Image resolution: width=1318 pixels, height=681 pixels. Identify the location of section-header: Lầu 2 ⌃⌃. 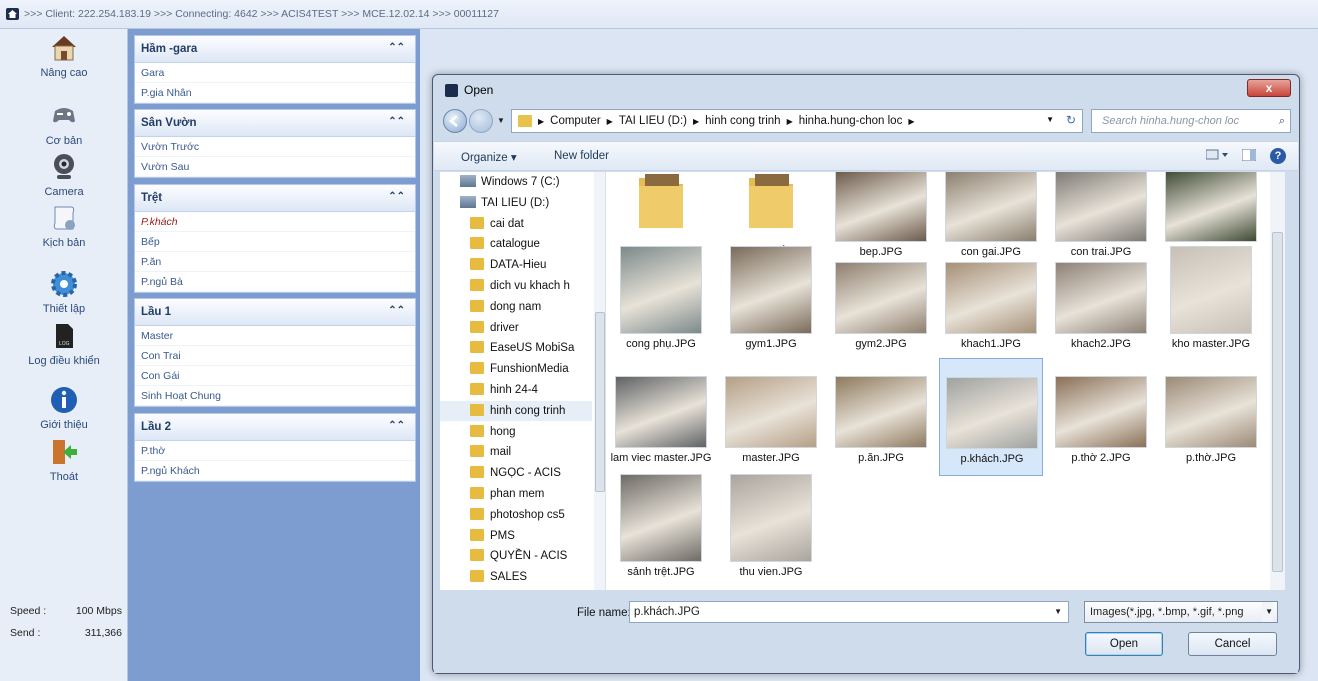
(275, 427).